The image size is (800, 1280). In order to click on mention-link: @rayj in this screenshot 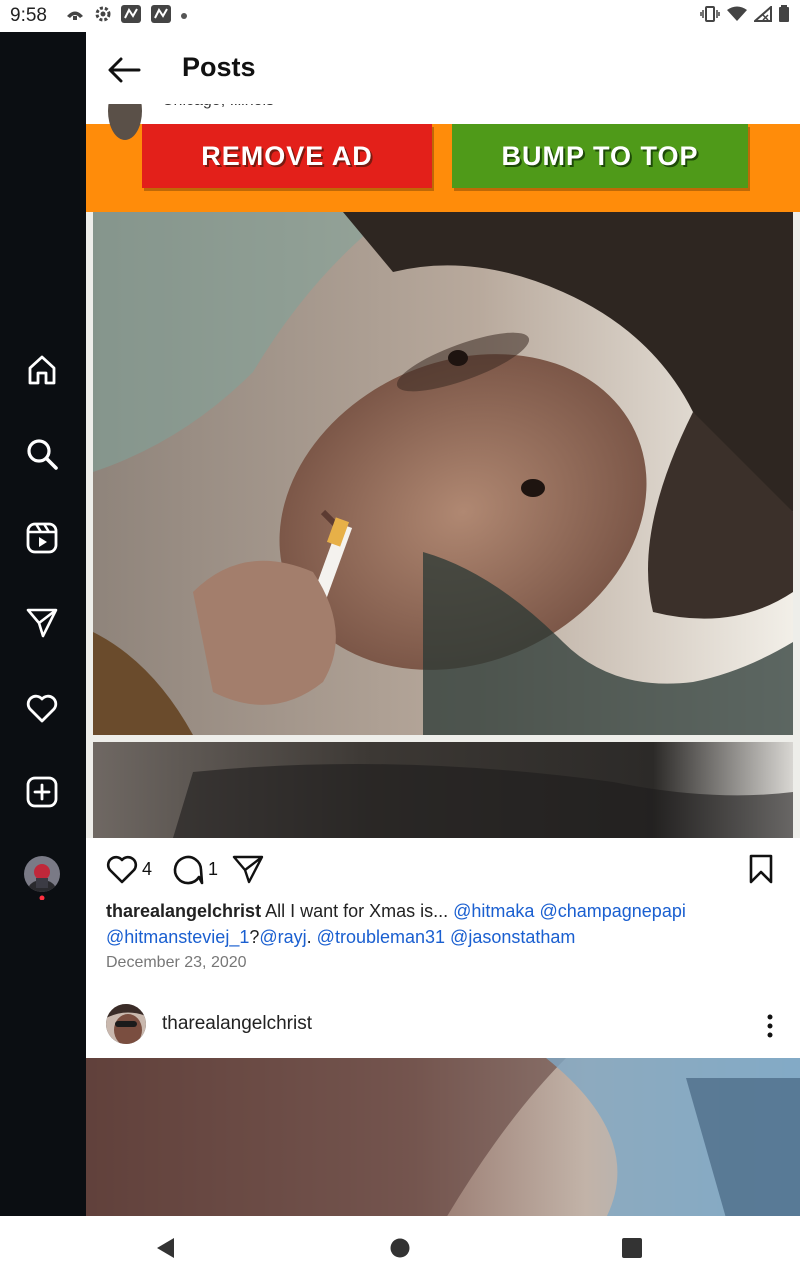, I will do `click(282, 937)`.